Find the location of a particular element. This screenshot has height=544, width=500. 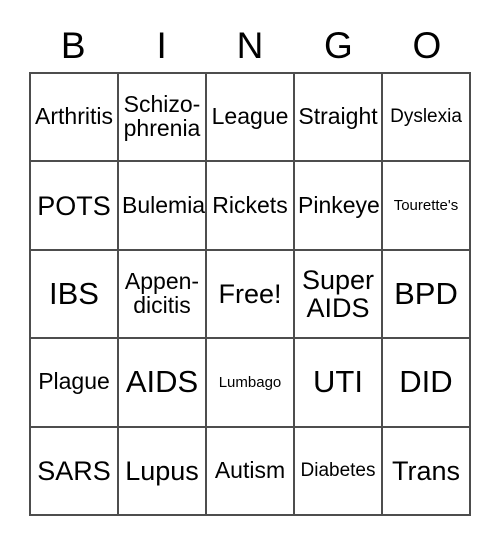

bingo-cell-label: Lumbago is located at coordinates (250, 382).